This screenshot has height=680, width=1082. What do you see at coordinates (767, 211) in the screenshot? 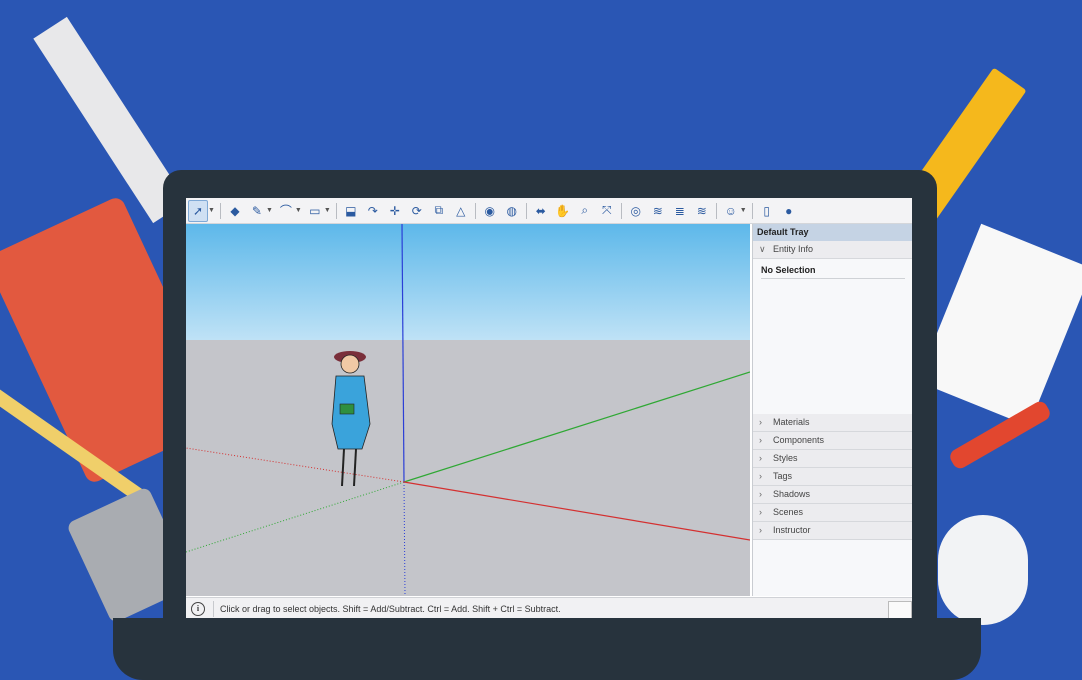
I see `new-file-icon: ▯` at bounding box center [767, 211].